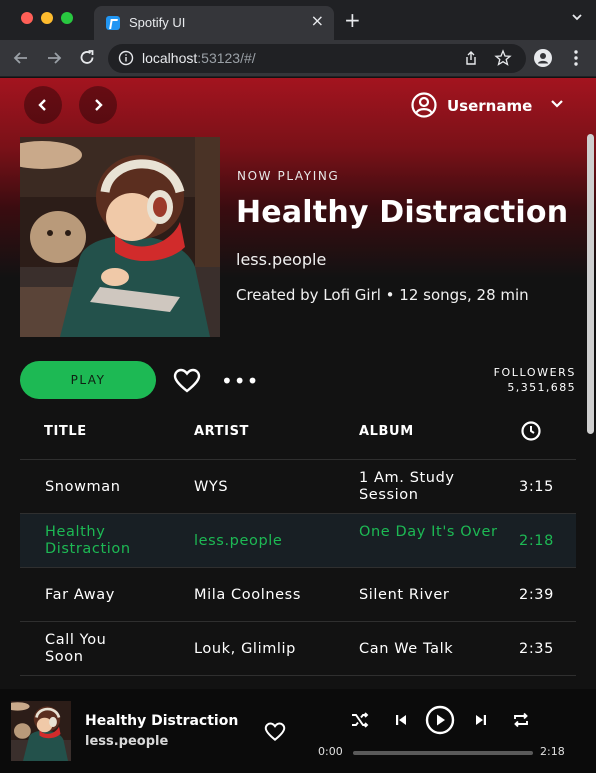  I want to click on now-playing-label: NOW PLAYING, so click(288, 176).